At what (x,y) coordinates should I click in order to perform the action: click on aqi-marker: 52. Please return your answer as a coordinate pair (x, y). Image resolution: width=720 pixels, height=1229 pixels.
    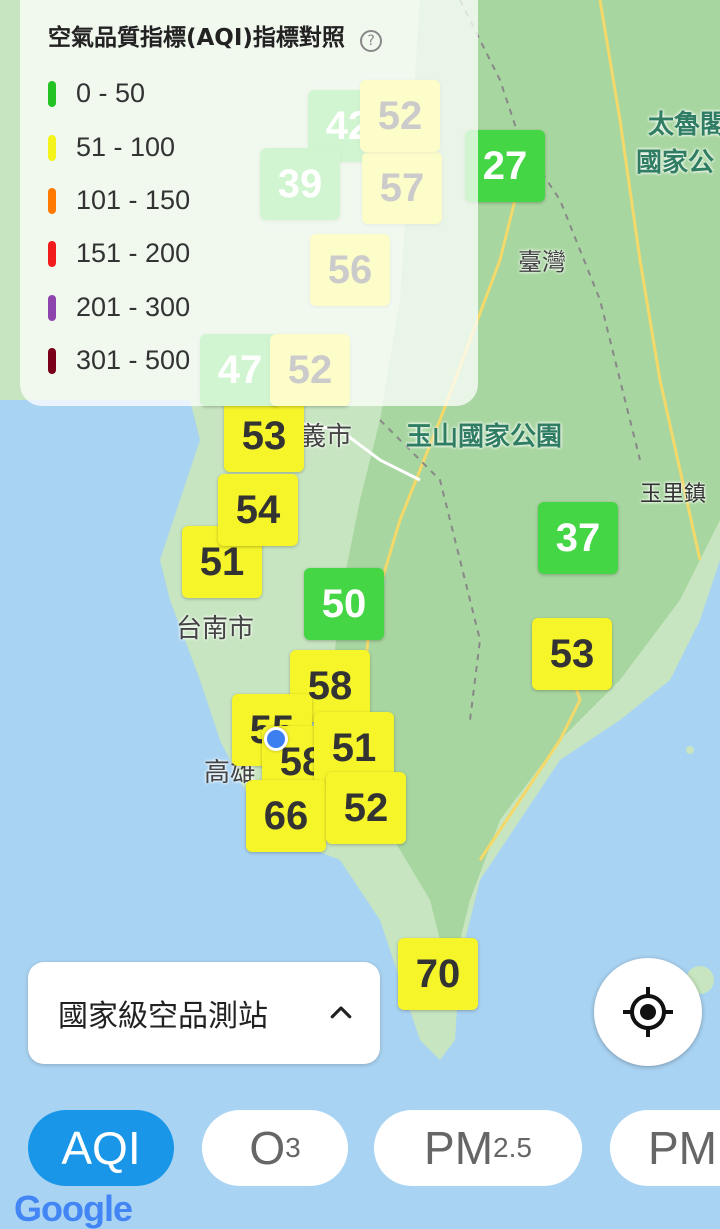
    Looking at the image, I should click on (366, 808).